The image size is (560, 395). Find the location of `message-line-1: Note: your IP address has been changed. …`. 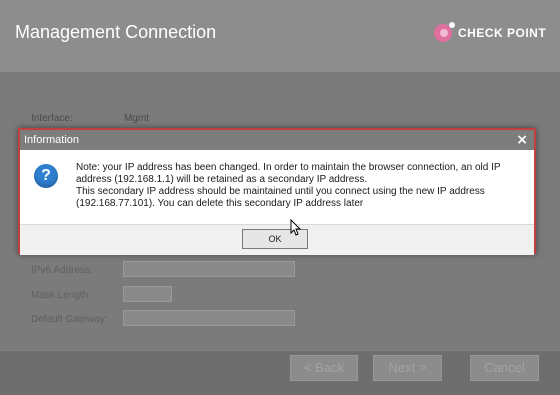

message-line-1: Note: your IP address has been changed. … is located at coordinates (288, 173).